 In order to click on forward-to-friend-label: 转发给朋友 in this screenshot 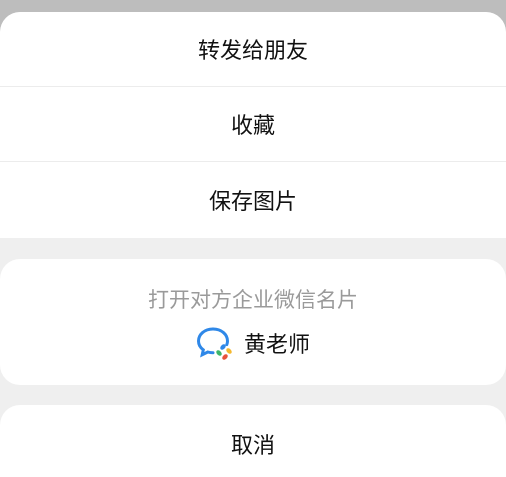, I will do `click(252, 51)`.